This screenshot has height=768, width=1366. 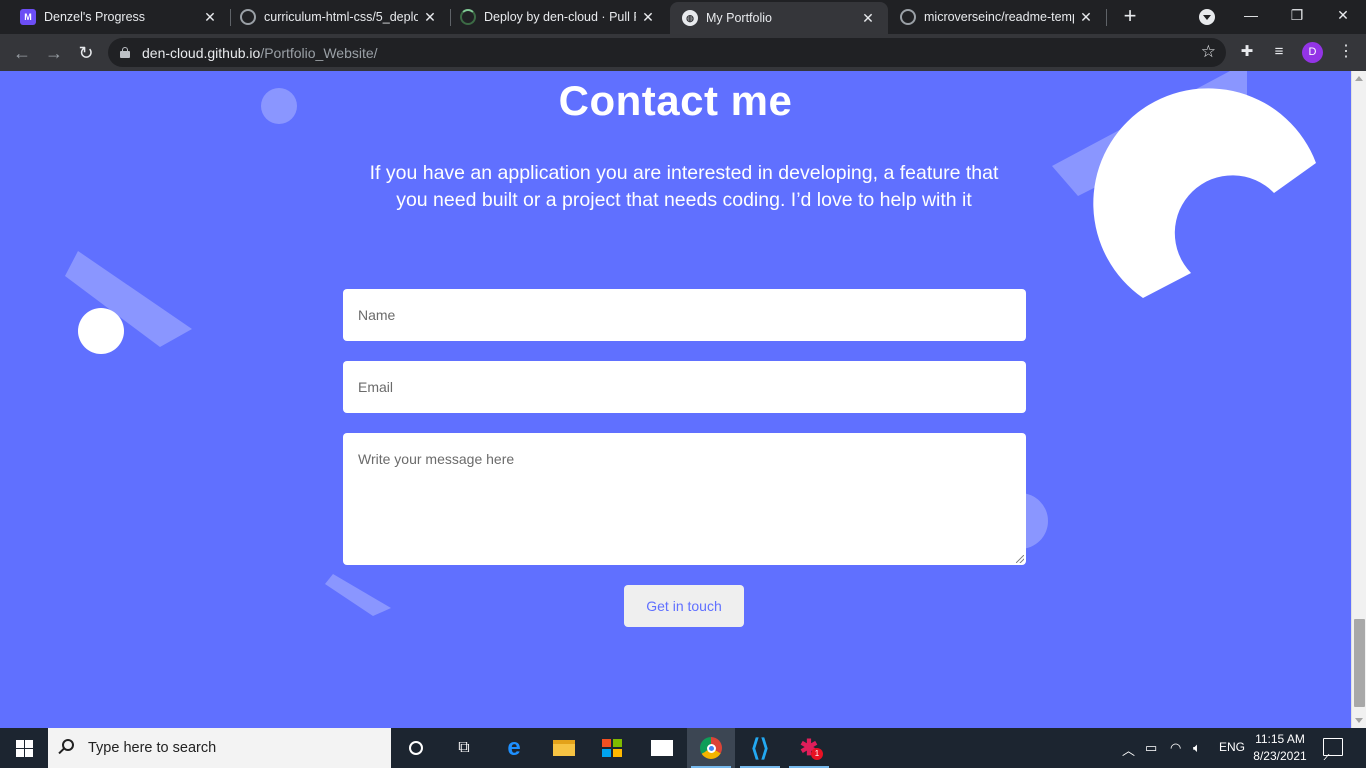 I want to click on mail-icon, so click(x=662, y=748).